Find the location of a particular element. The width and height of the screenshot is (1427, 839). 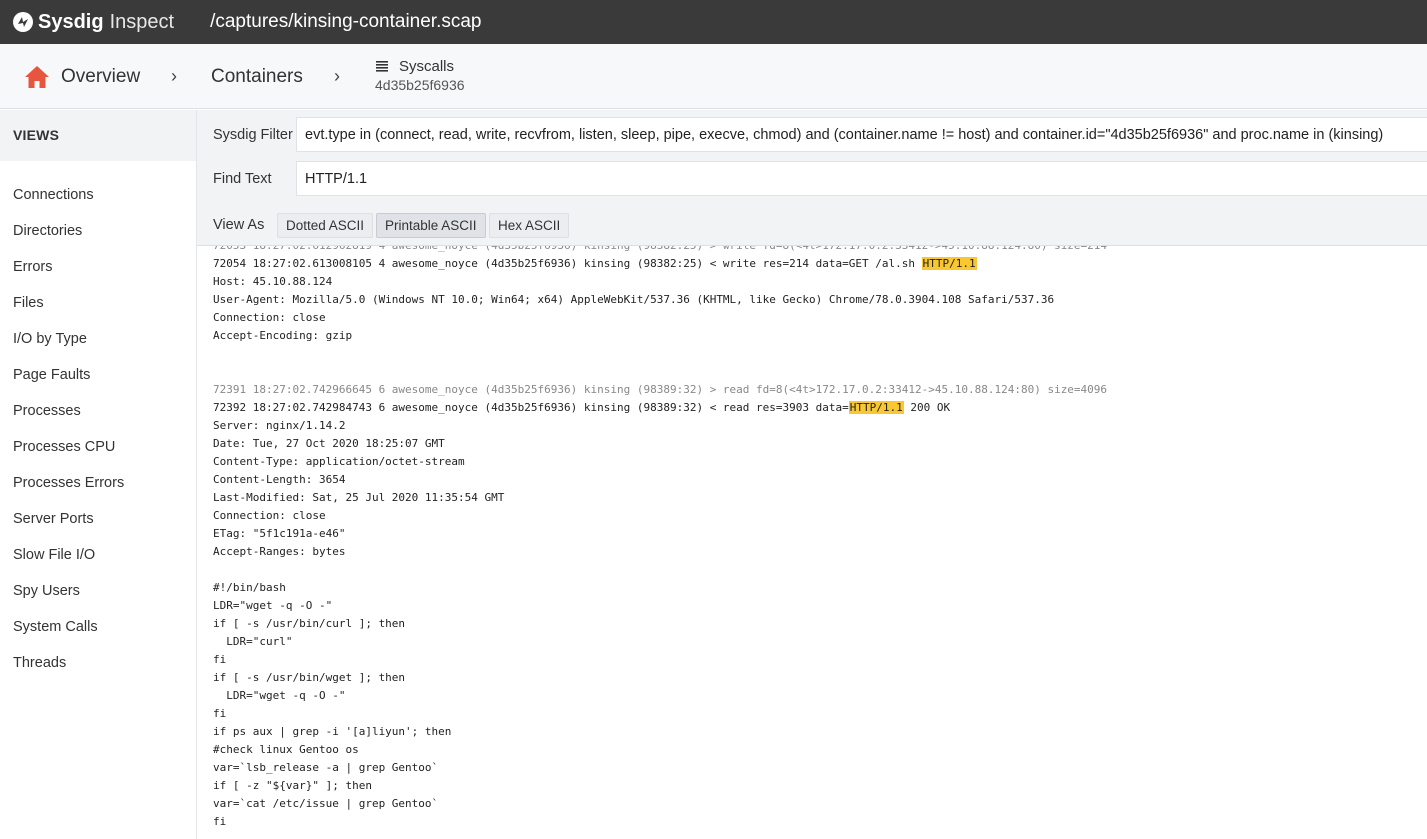

view-hex-ascii-button: Hex ASCII is located at coordinates (529, 225).